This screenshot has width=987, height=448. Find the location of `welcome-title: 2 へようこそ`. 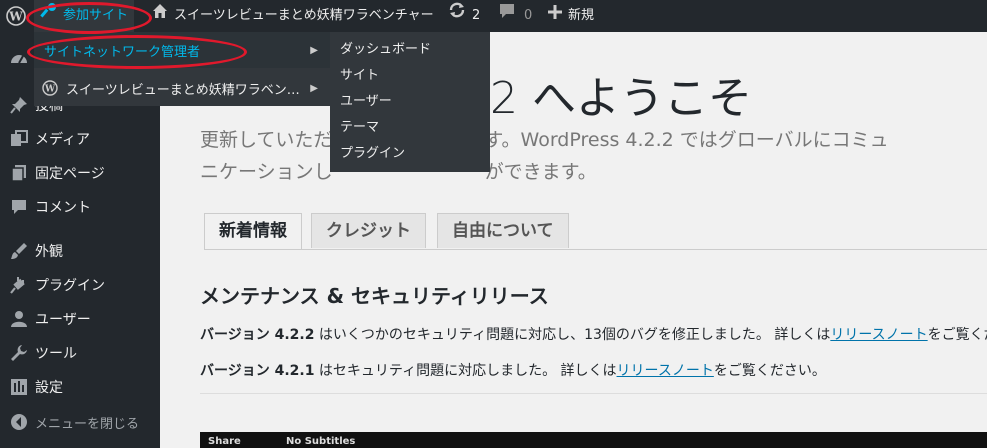

welcome-title: 2 へようこそ is located at coordinates (621, 98).